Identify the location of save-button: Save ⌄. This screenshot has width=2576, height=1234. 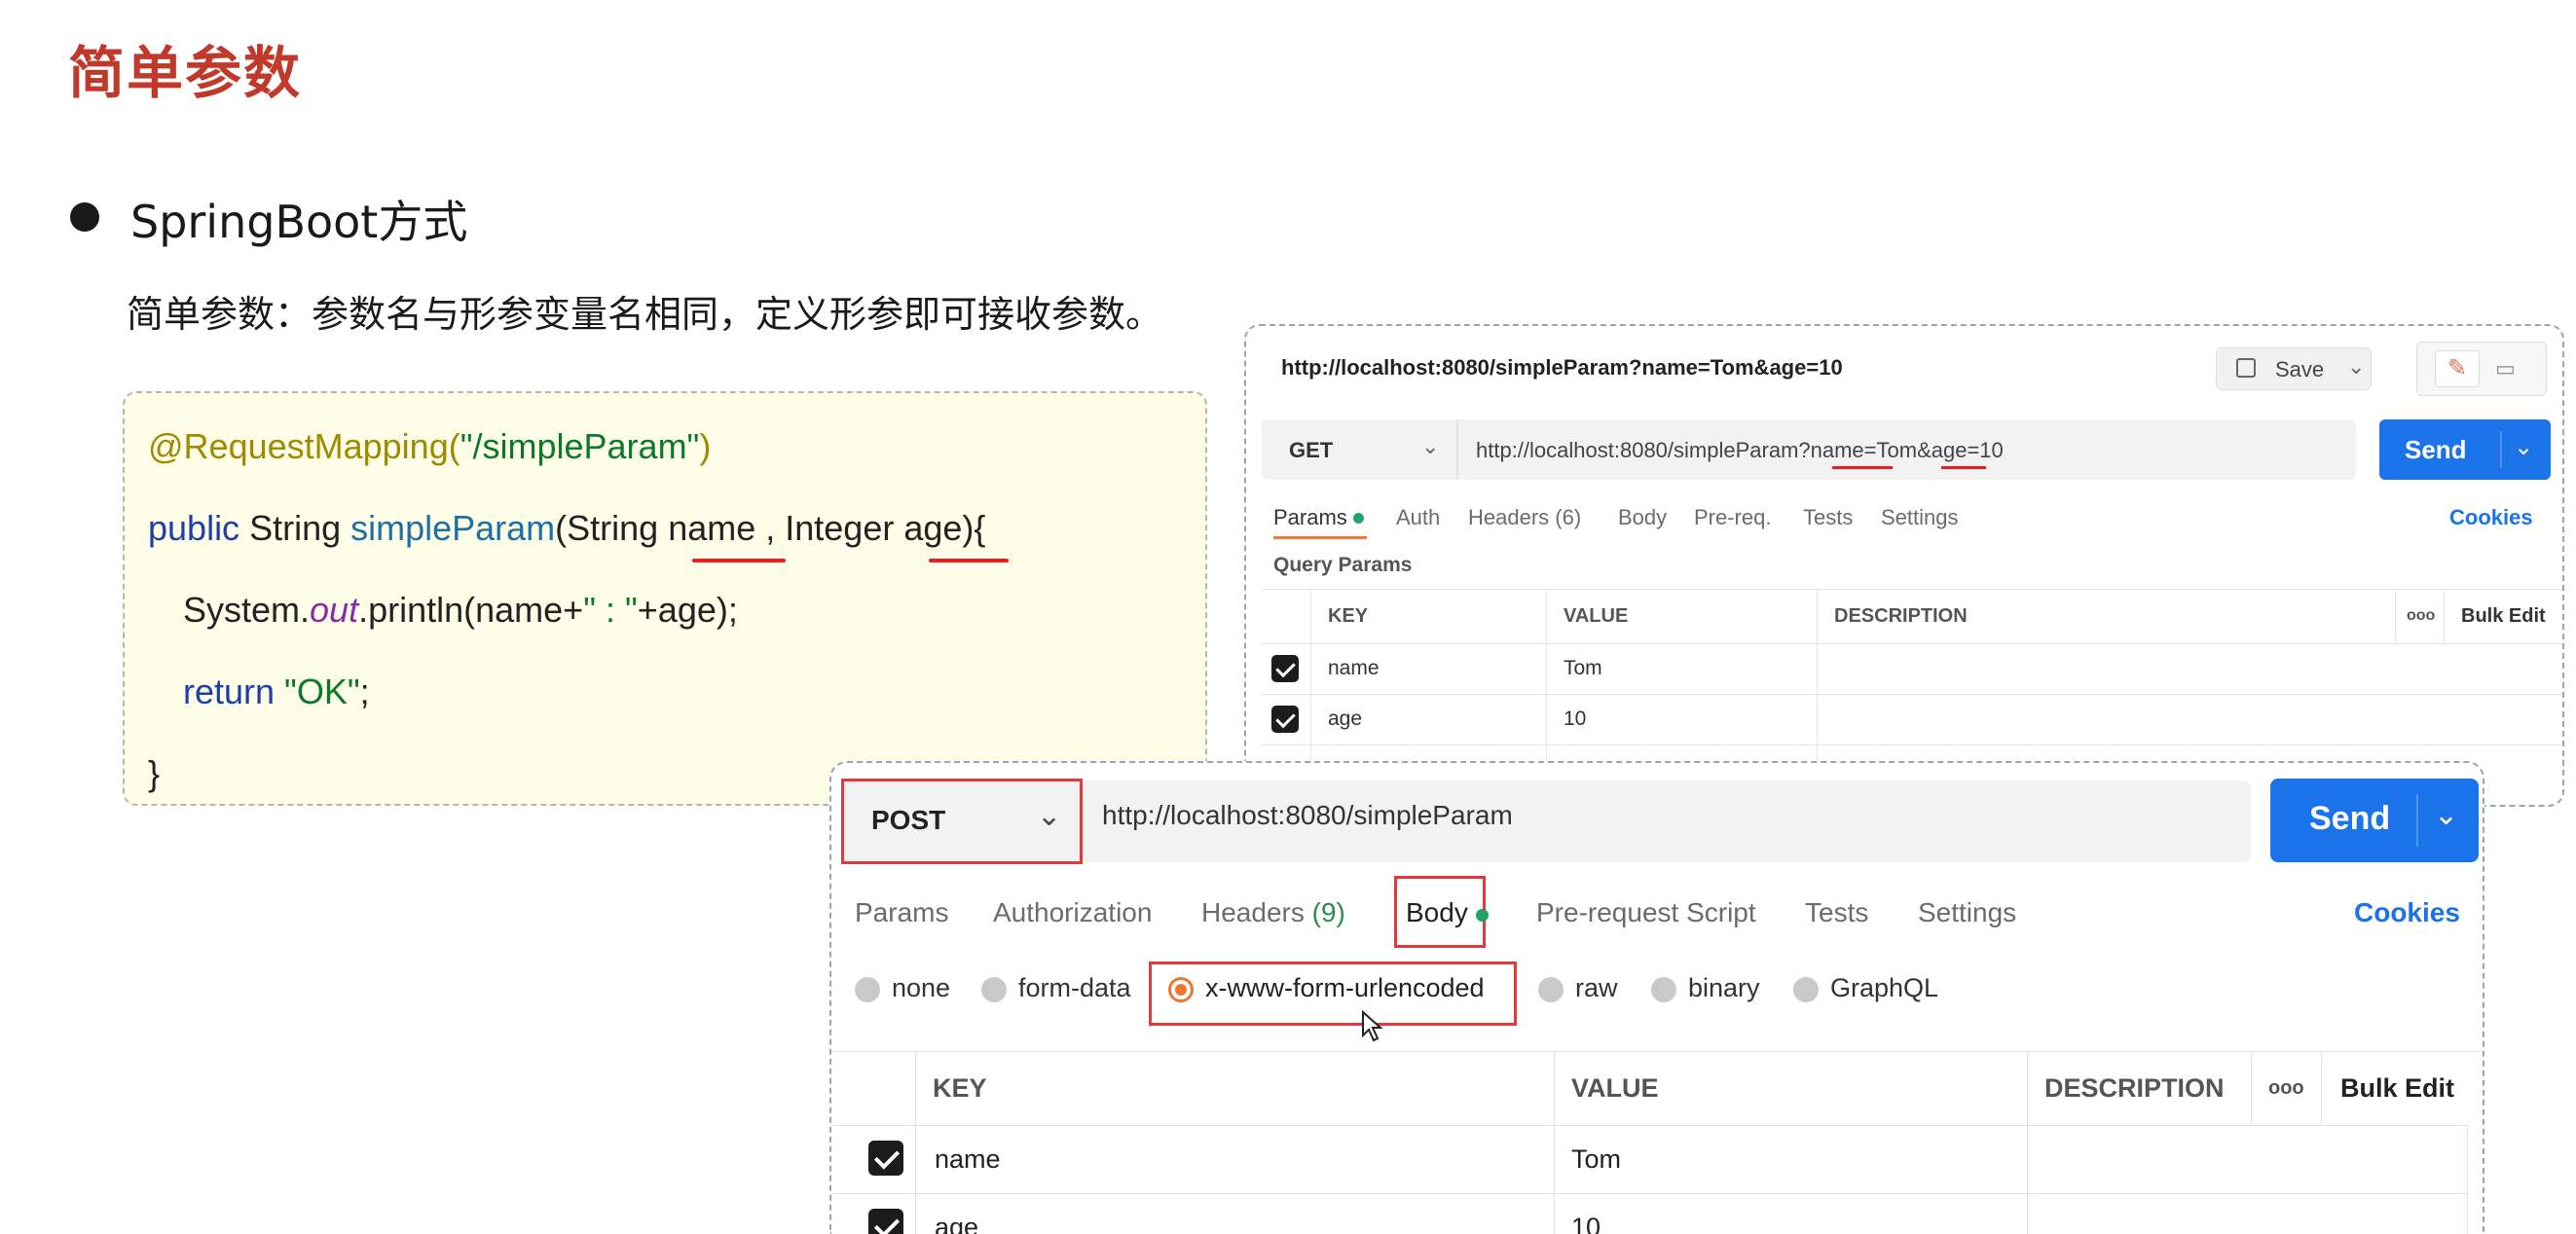
(2294, 368).